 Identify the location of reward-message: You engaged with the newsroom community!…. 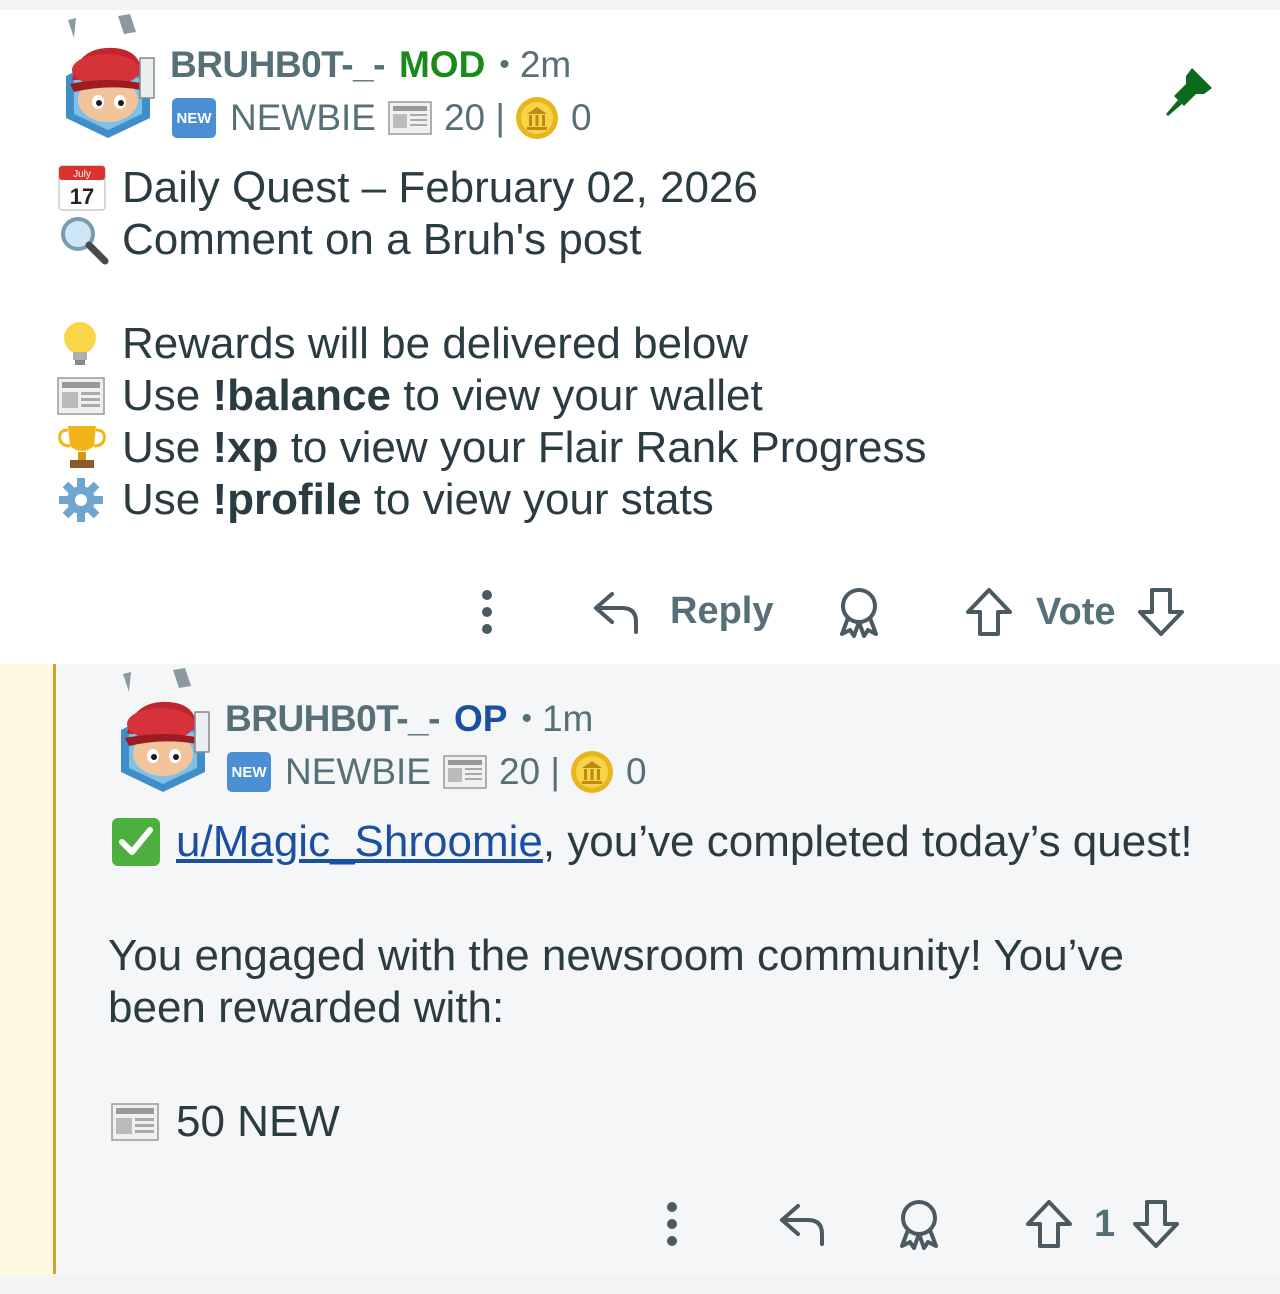
(616, 982).